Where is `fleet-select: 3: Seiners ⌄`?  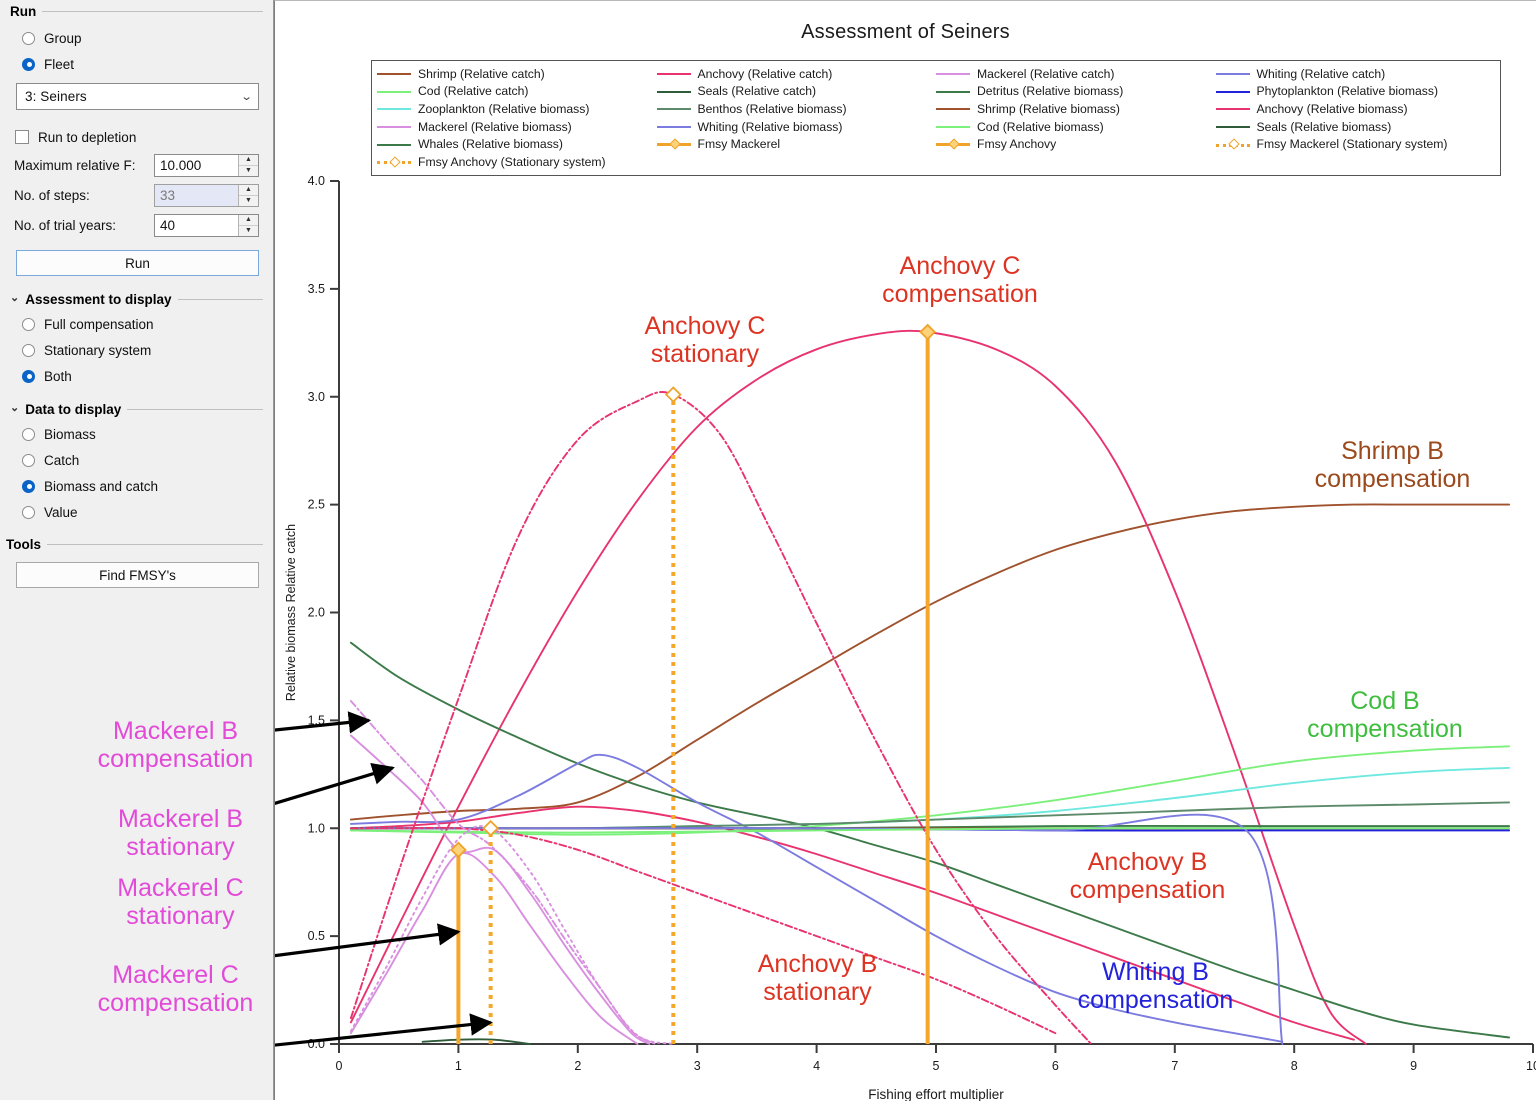
fleet-select: 3: Seiners ⌄ is located at coordinates (137, 96).